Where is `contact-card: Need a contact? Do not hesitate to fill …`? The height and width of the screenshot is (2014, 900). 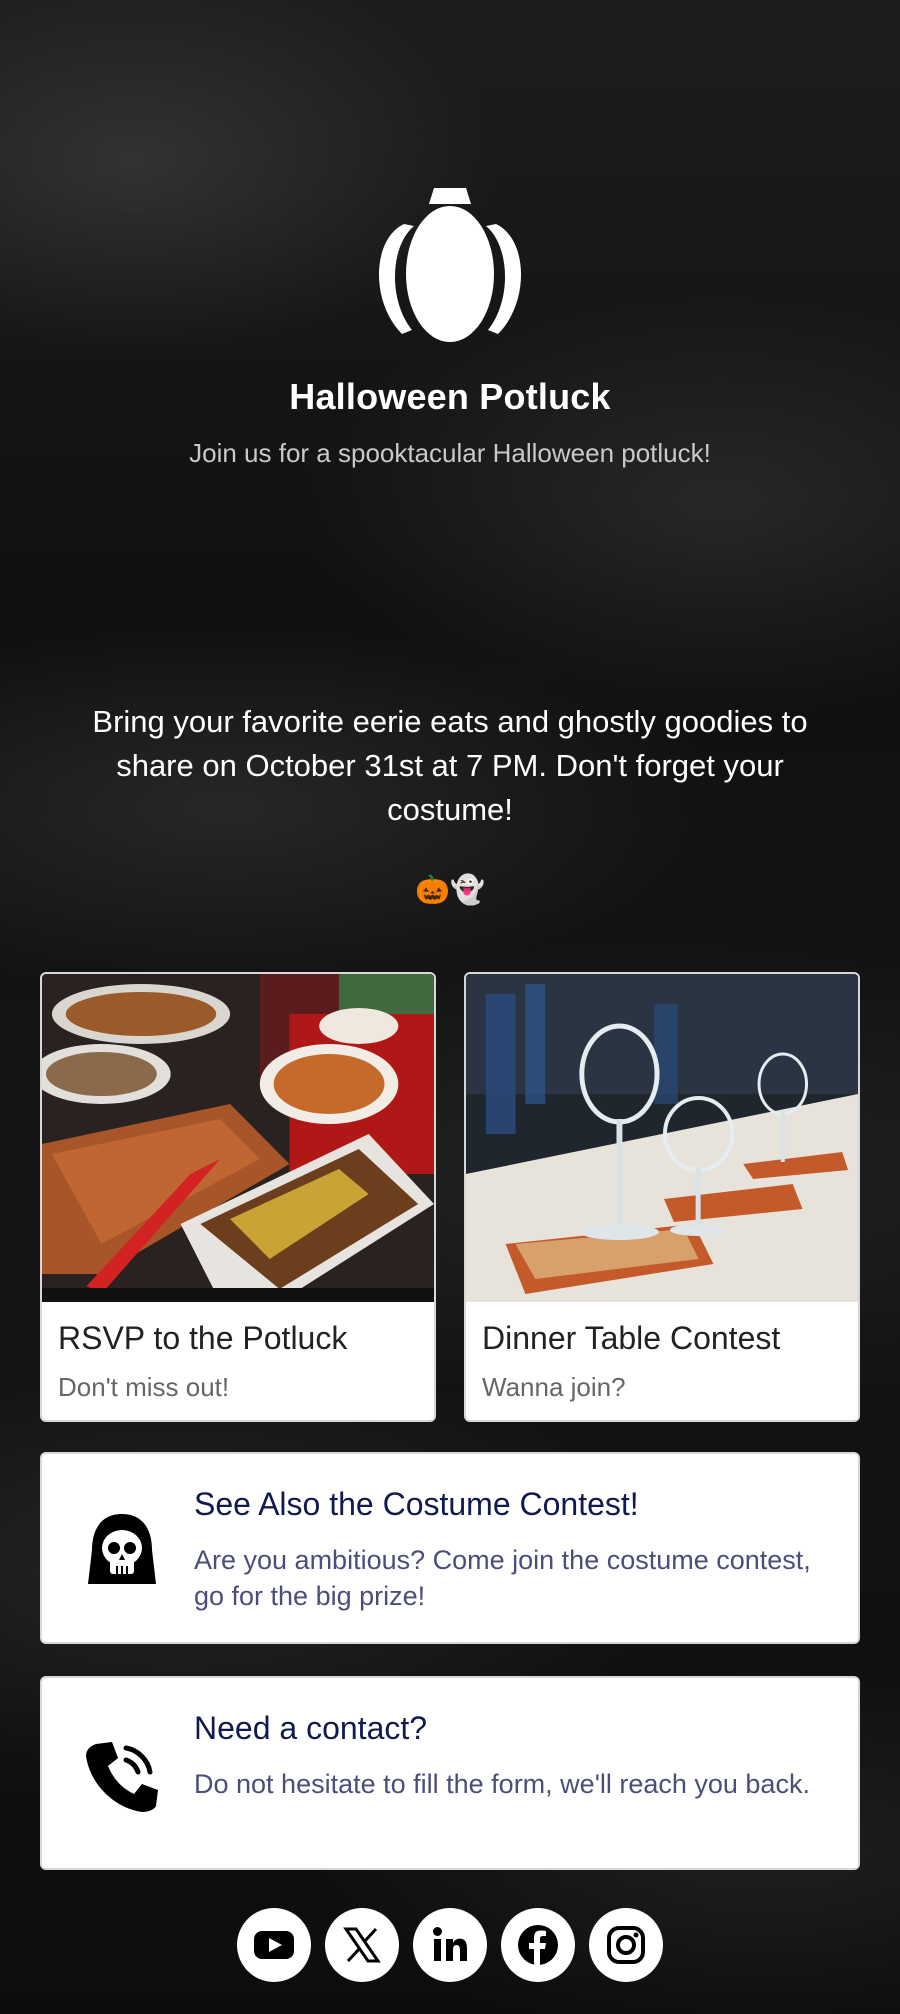
contact-card: Need a contact? Do not hesitate to fill … is located at coordinates (450, 1773).